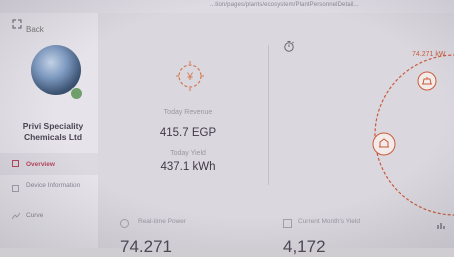 This screenshot has width=454, height=257. What do you see at coordinates (49, 218) in the screenshot?
I see `sidebar-item-curve: Curve` at bounding box center [49, 218].